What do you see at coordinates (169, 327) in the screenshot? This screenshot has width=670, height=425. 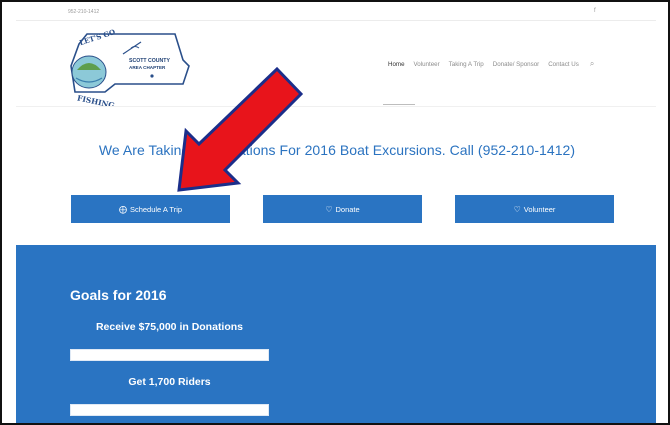 I see `goal-donations-label: Receive $75,000 in Donations` at bounding box center [169, 327].